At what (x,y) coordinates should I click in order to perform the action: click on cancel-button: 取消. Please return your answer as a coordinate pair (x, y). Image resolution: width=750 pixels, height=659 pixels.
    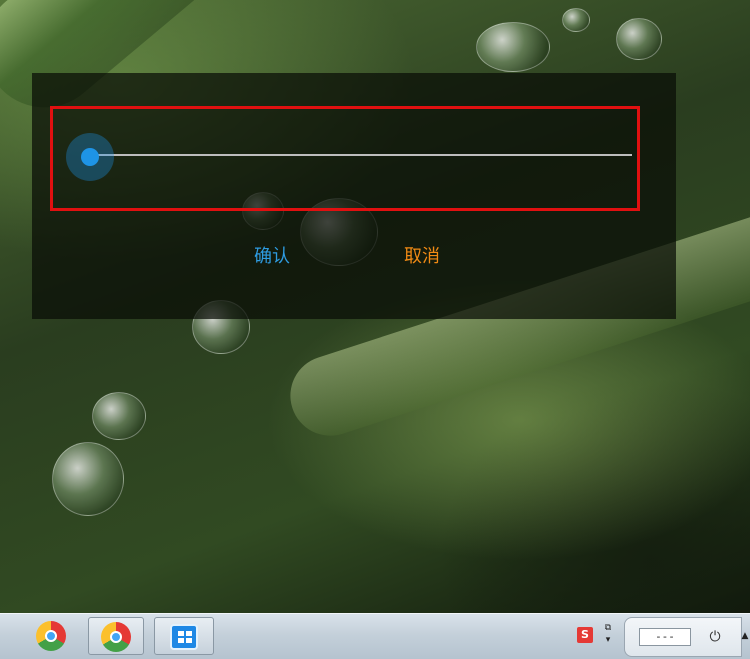
    Looking at the image, I should click on (422, 257).